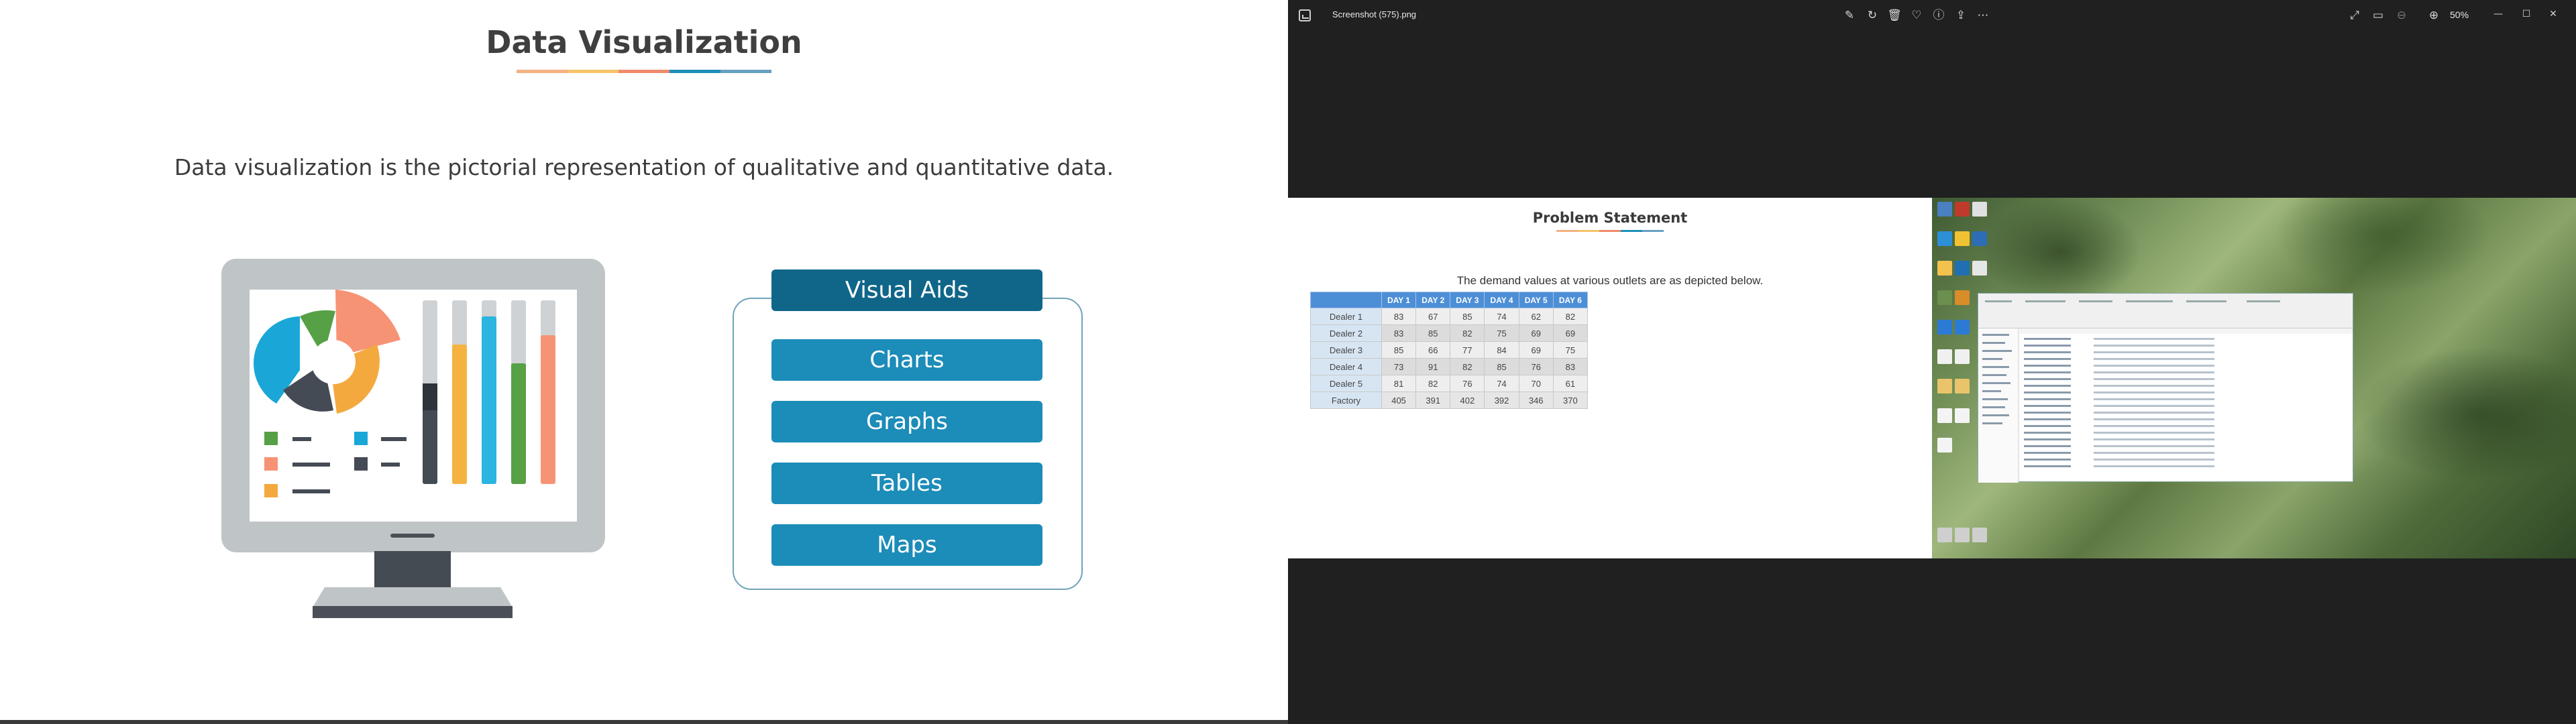 The width and height of the screenshot is (2576, 724). I want to click on table-cell: 391, so click(1433, 400).